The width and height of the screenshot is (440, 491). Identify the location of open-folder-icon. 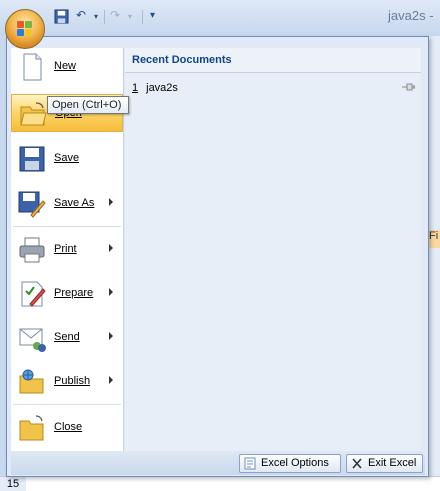
(33, 114).